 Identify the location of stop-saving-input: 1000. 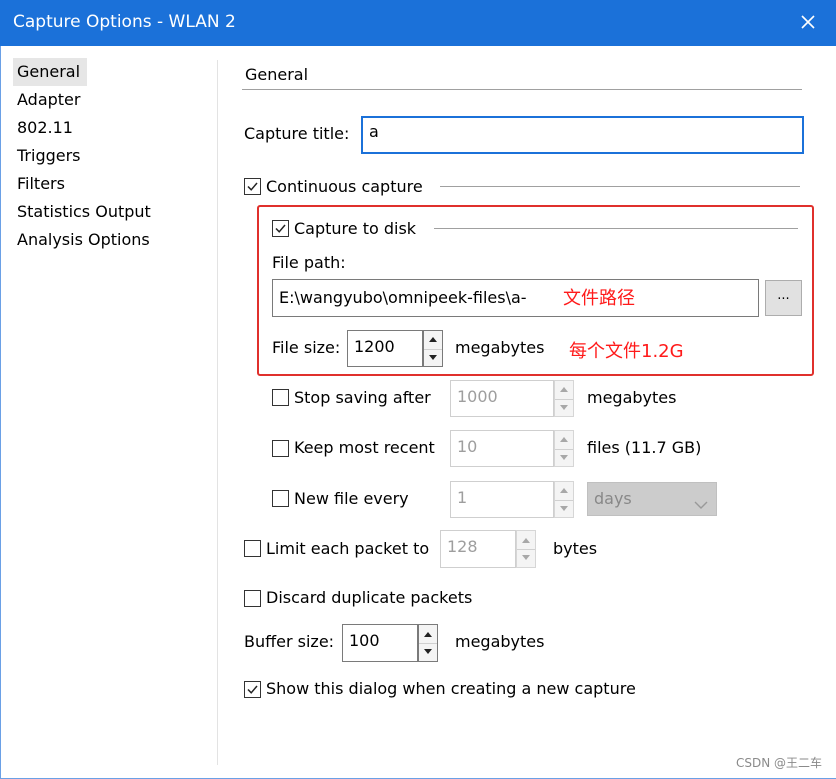
(502, 398).